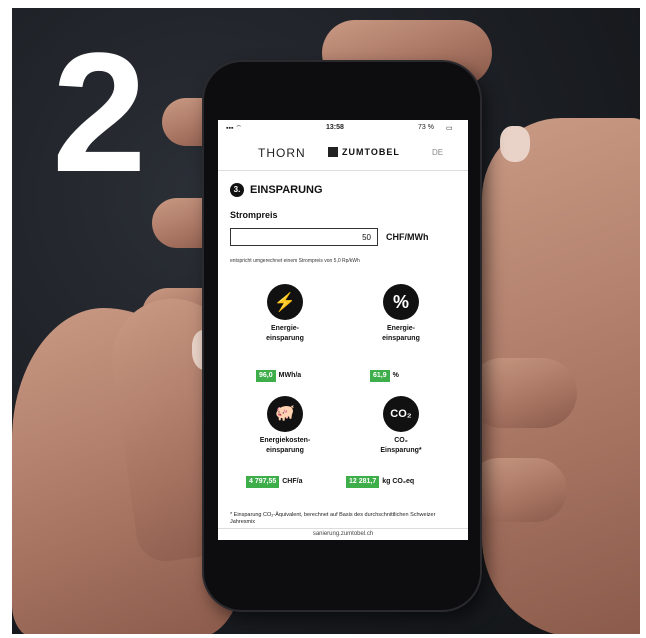 The width and height of the screenshot is (646, 638). Describe the element at coordinates (363, 482) in the screenshot. I see `value-number: 12 281,7` at that location.